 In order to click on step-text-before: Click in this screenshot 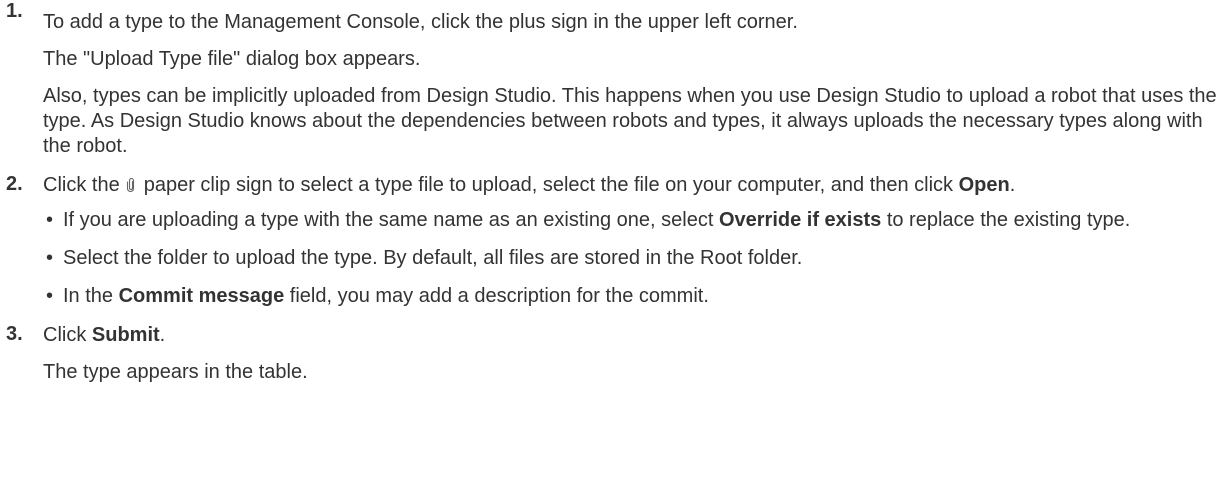, I will do `click(67, 335)`.